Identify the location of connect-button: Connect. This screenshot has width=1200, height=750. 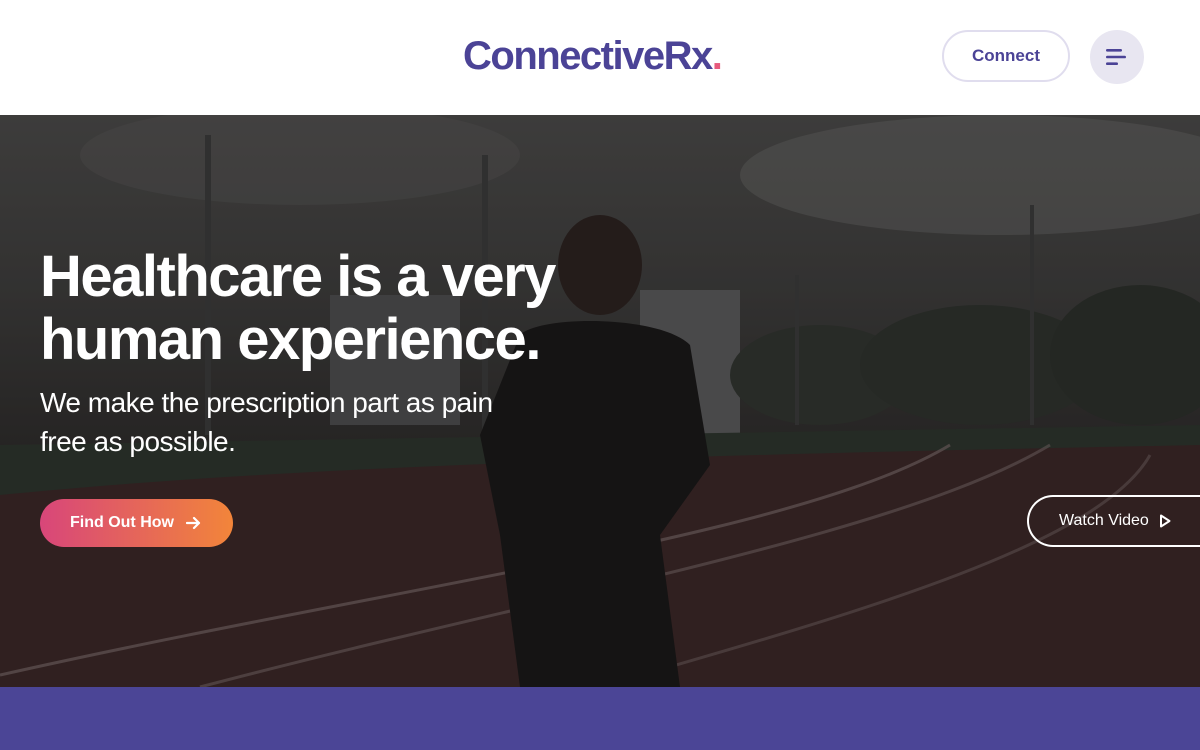
(1006, 56).